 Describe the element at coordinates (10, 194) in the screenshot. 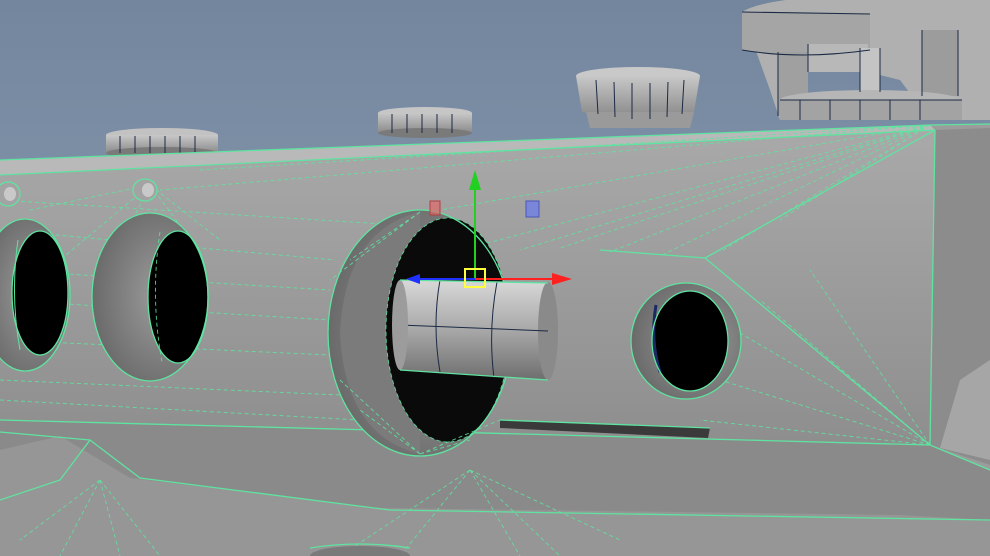

I see `bolt-head-far-left` at that location.